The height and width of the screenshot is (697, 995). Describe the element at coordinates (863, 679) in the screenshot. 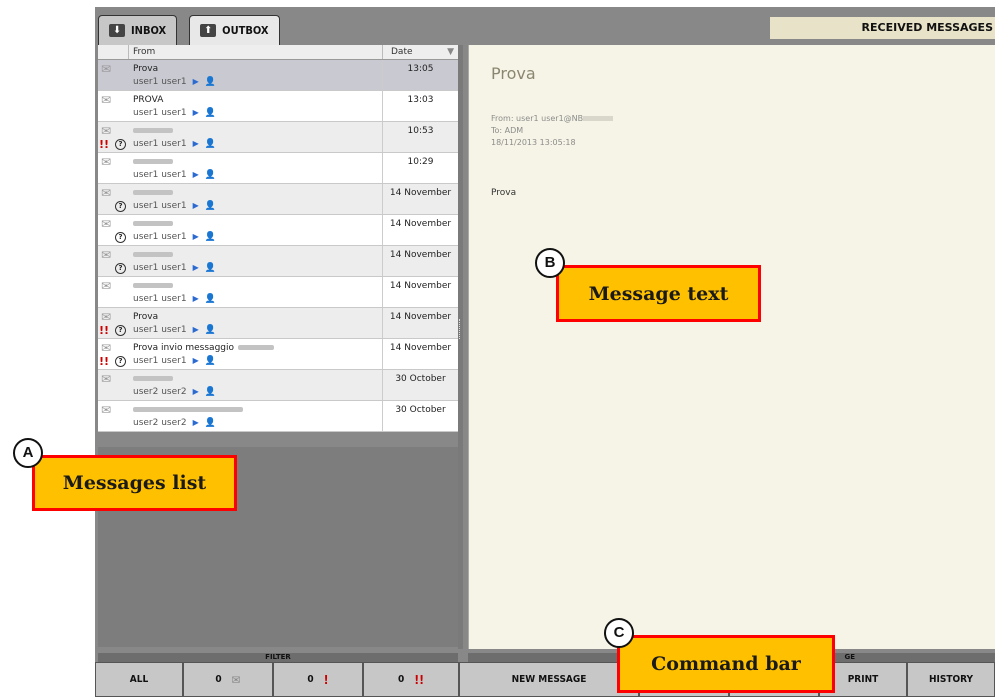

I see `print-label: PRINT` at that location.